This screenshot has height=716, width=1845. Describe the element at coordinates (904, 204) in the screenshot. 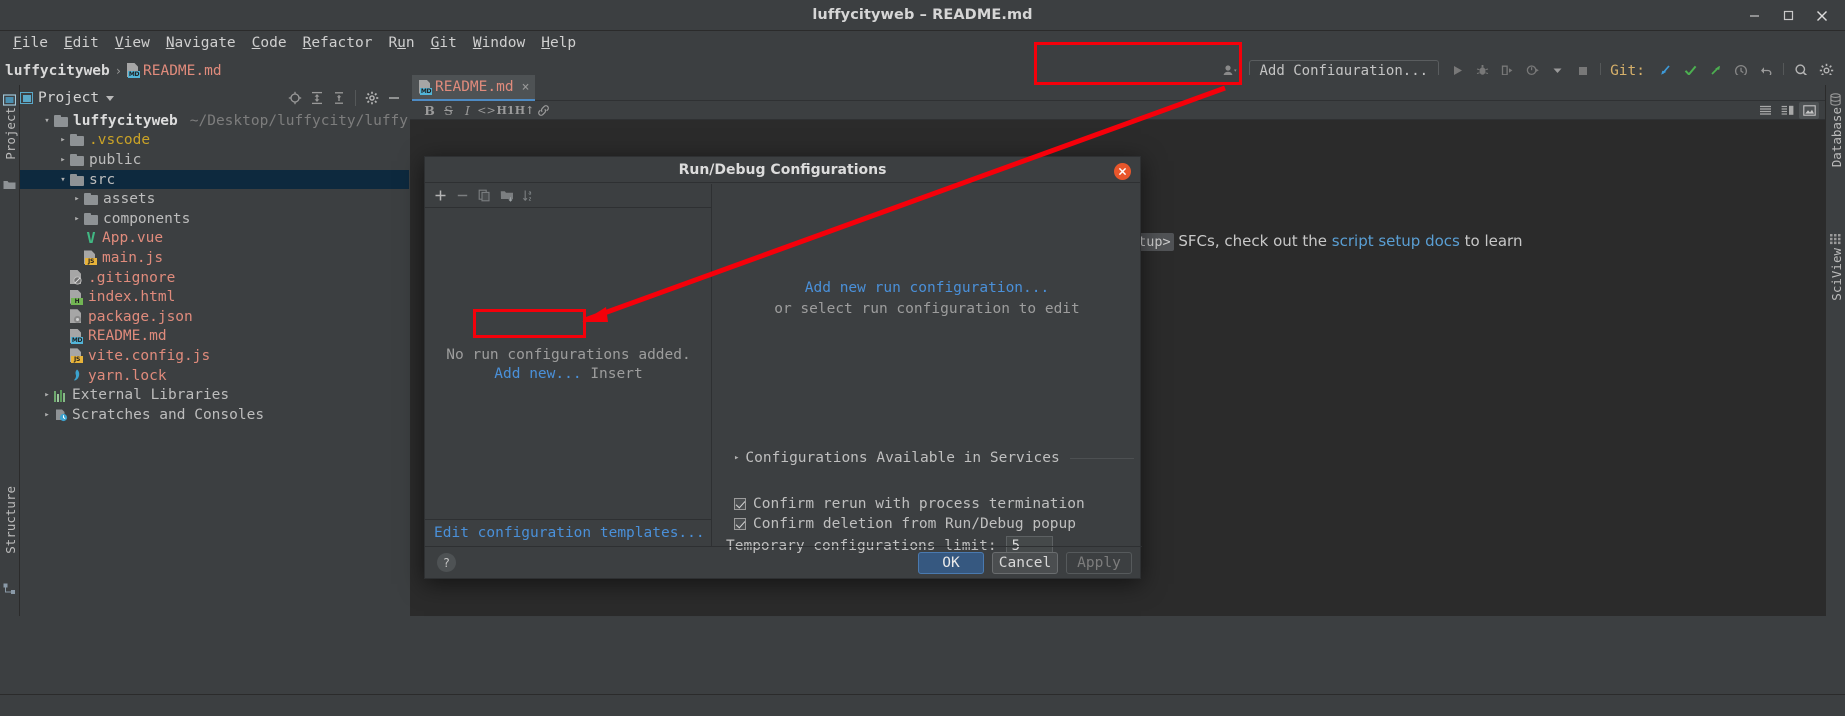

I see `annotation-layer` at that location.